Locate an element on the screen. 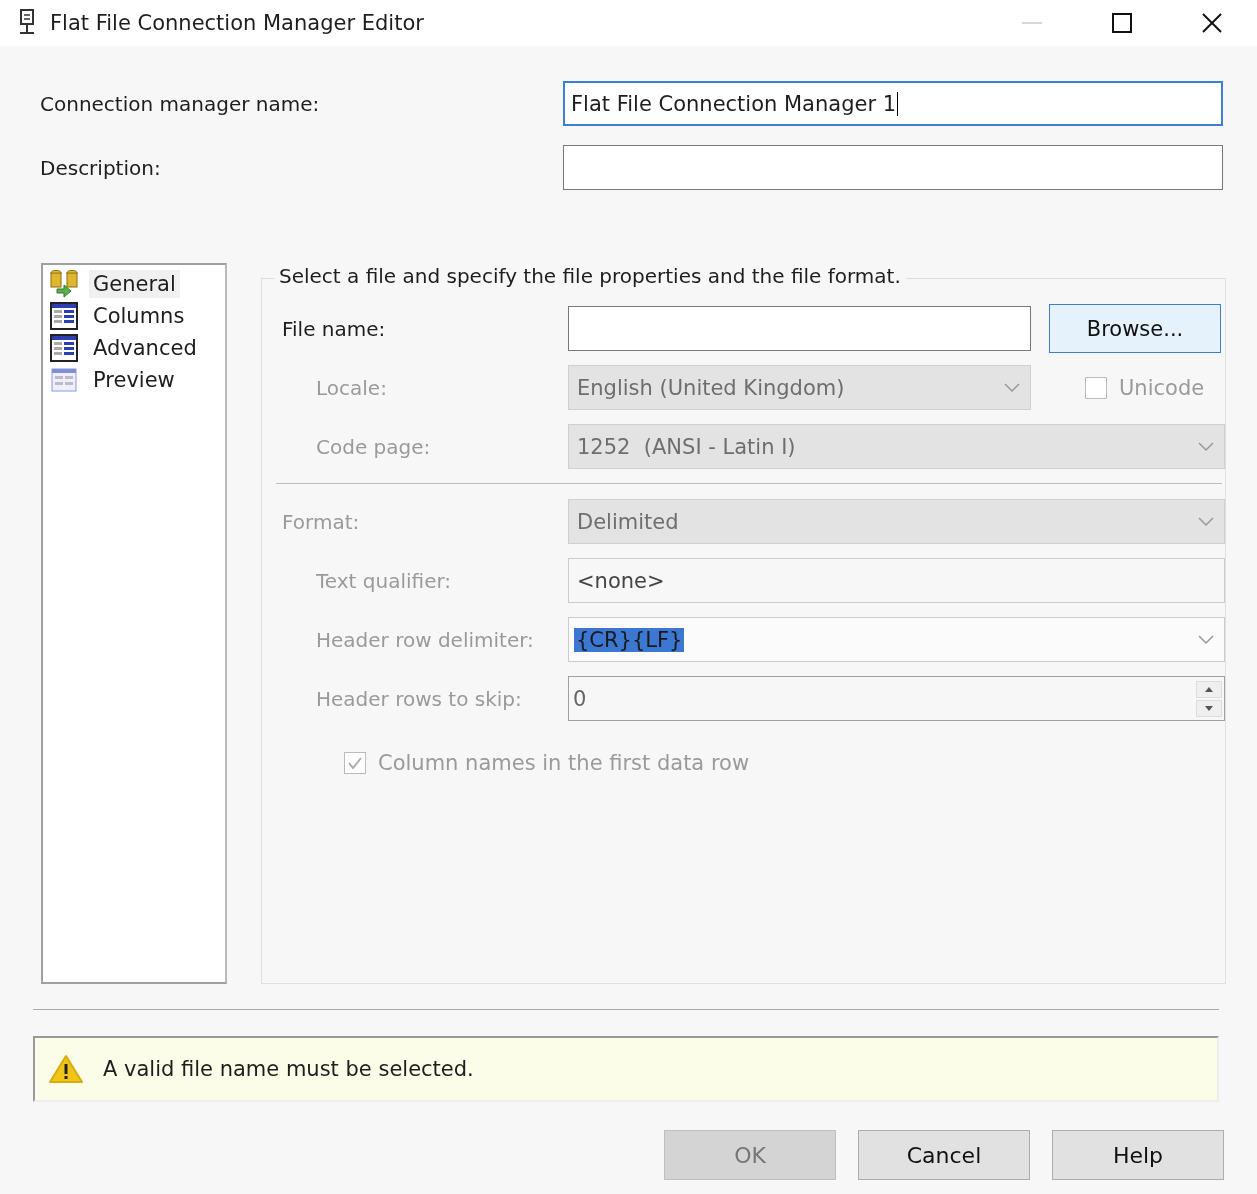 The width and height of the screenshot is (1257, 1194). field-label: Text qualifier: is located at coordinates (384, 580).